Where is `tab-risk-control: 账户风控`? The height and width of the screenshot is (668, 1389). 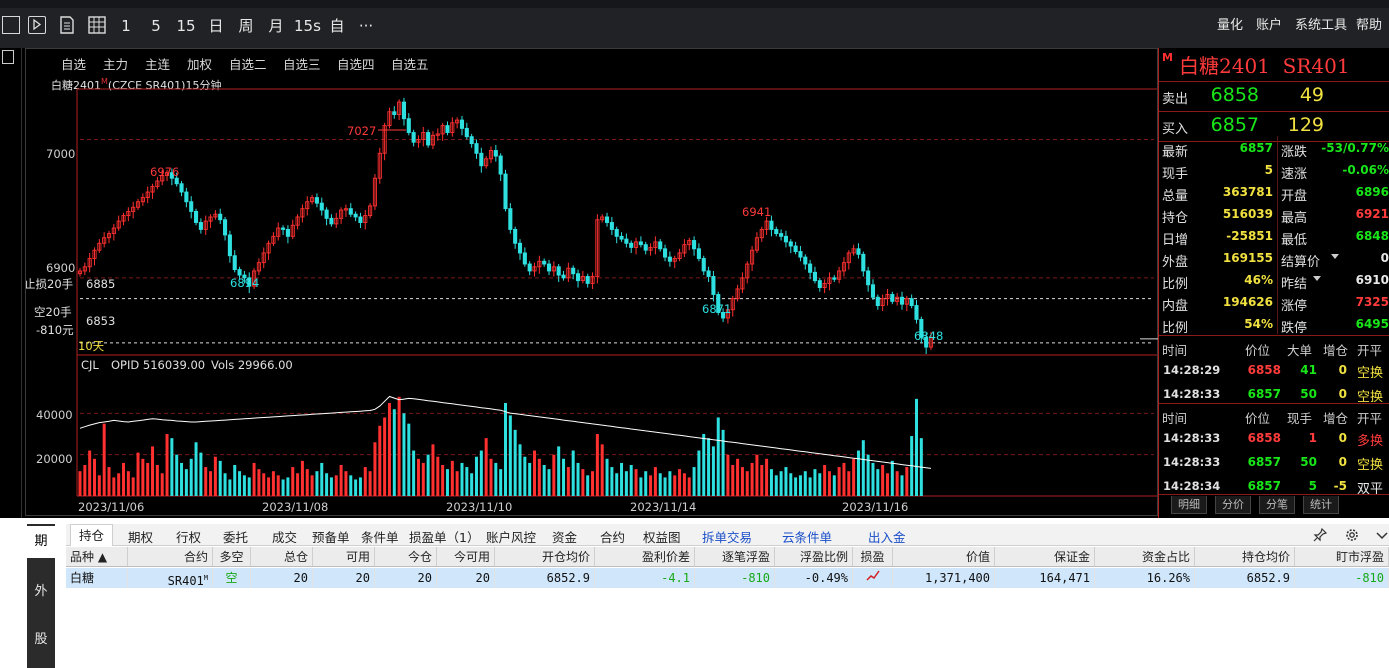
tab-risk-control: 账户风控 is located at coordinates (511, 536).